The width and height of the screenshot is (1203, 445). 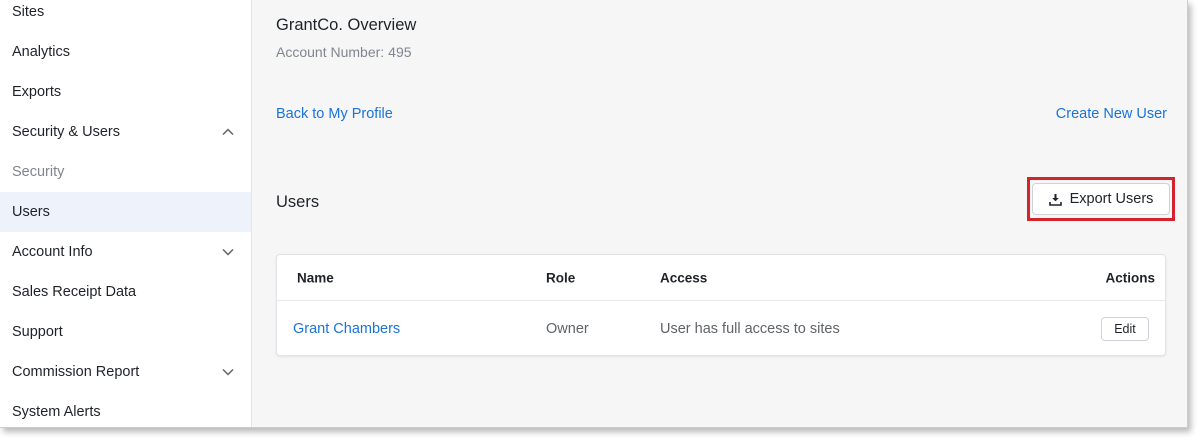 I want to click on export-users-label: Export Users, so click(x=1111, y=199).